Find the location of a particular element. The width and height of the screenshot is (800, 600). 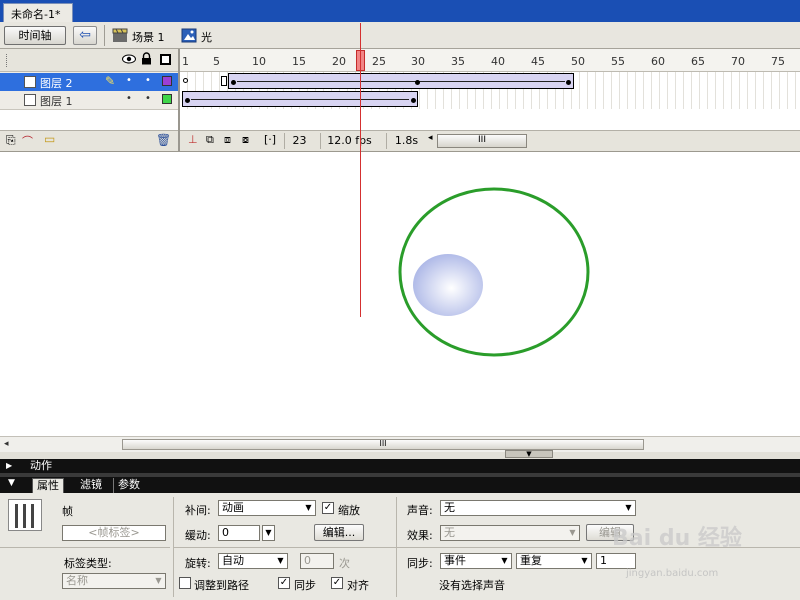

tab-filters: 滤镜 is located at coordinates (91, 485).